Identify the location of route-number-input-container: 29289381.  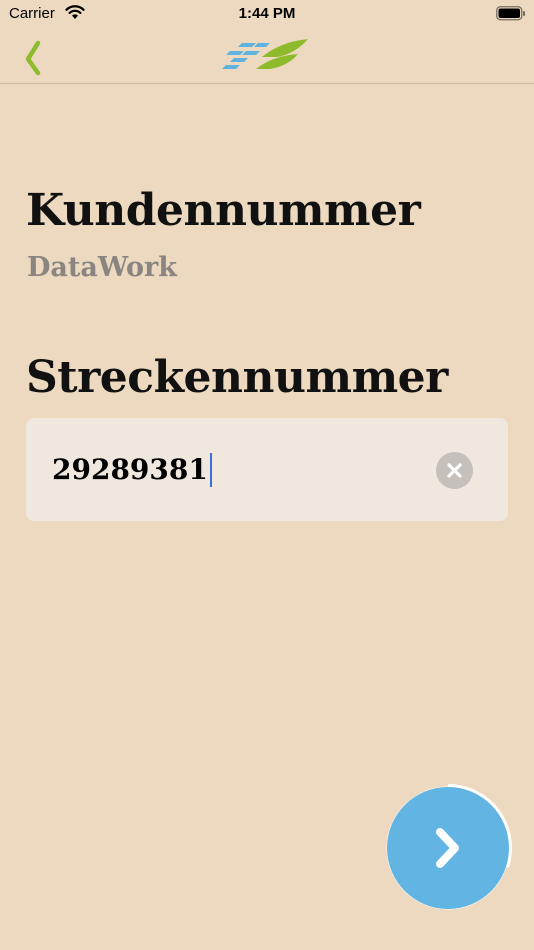
(267, 469).